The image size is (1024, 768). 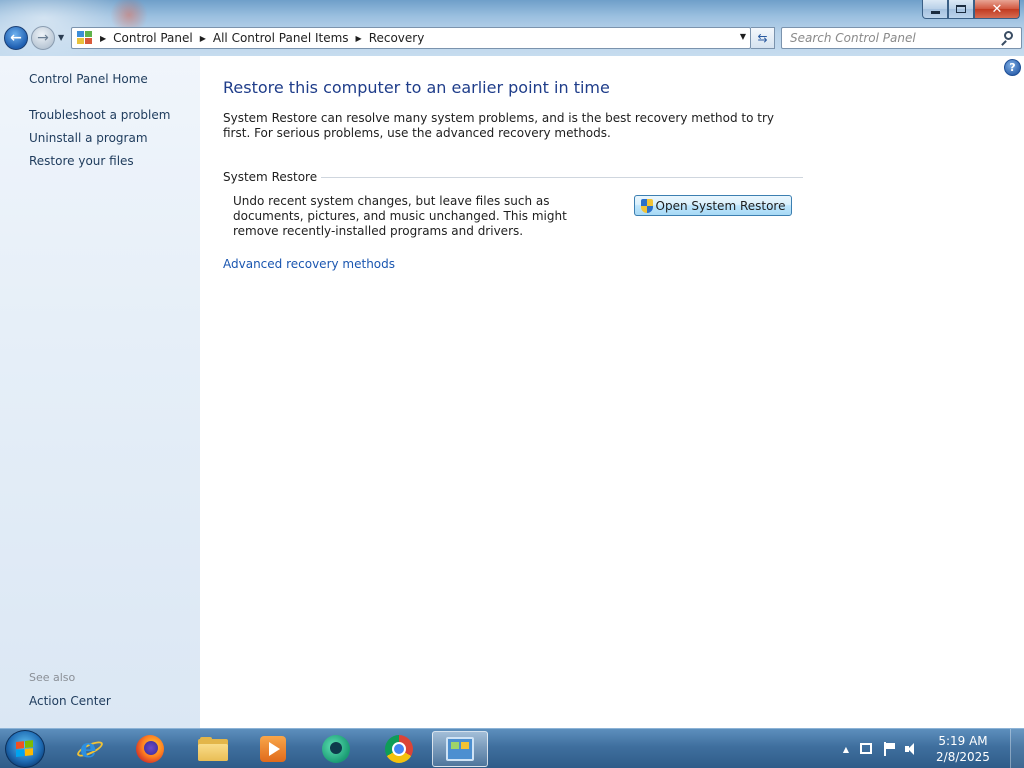 What do you see at coordinates (1017, 748) in the screenshot?
I see `show-desktop-button` at bounding box center [1017, 748].